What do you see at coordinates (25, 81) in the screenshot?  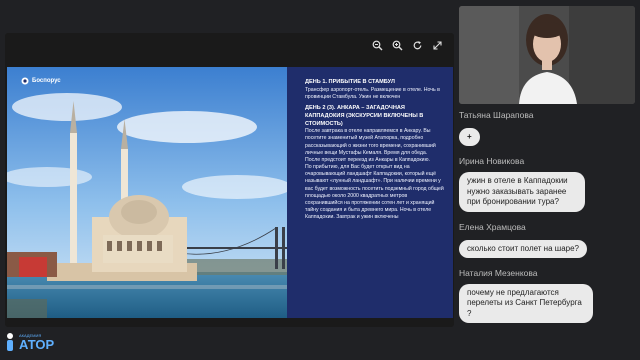 I see `brand-mark-icon` at bounding box center [25, 81].